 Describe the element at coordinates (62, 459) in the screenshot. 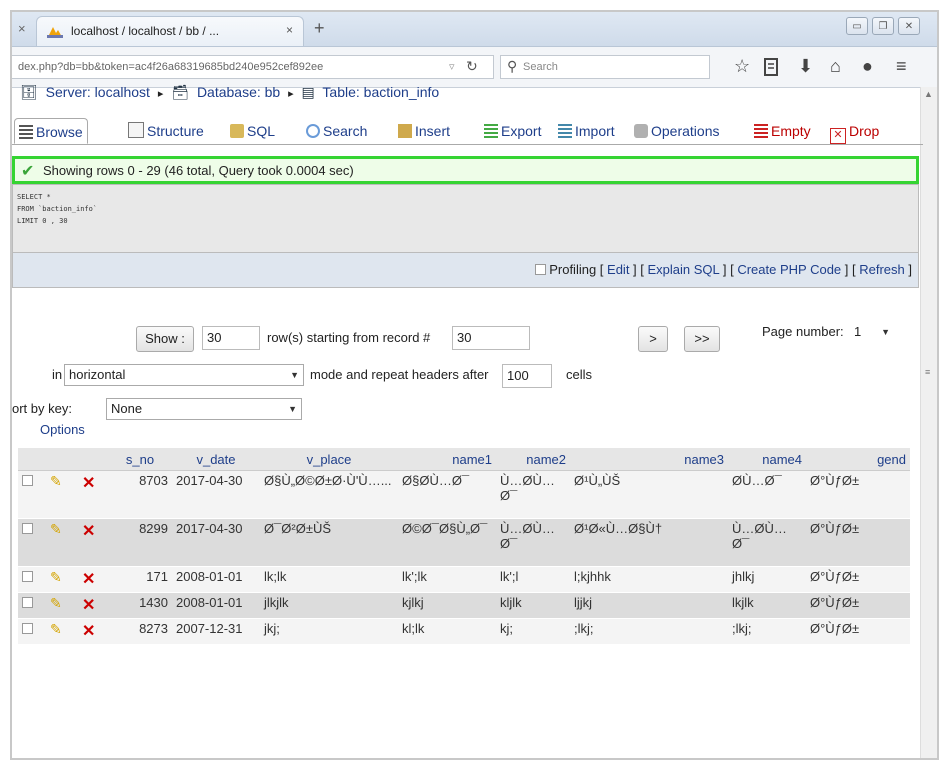

I see `edit-column-header` at that location.